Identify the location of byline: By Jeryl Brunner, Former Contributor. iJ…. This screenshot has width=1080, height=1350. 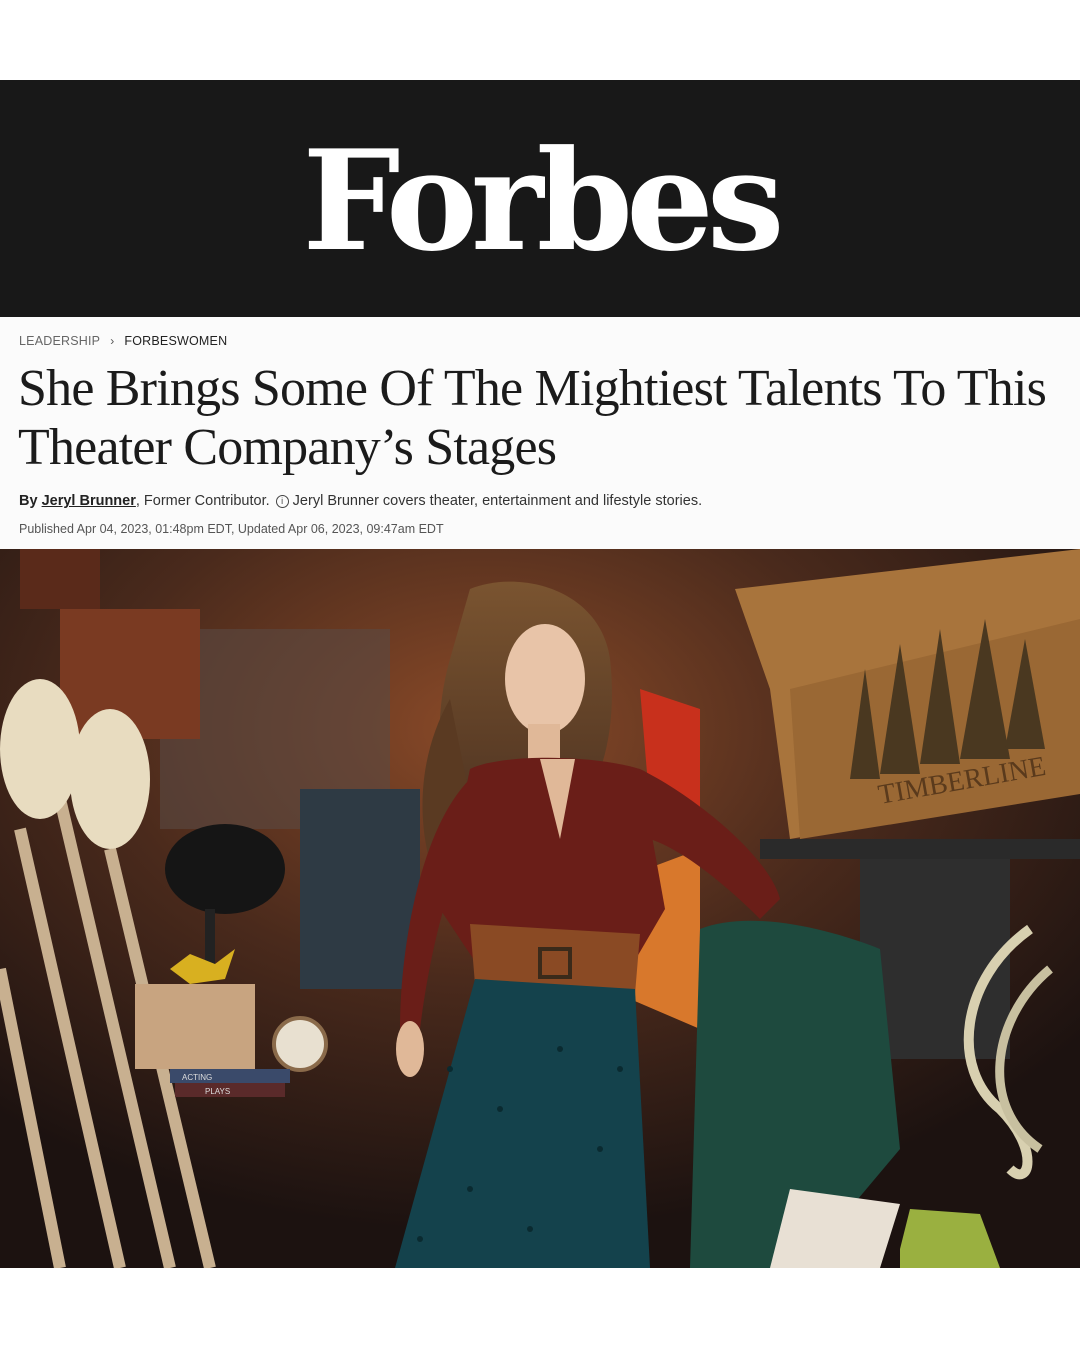
(360, 501).